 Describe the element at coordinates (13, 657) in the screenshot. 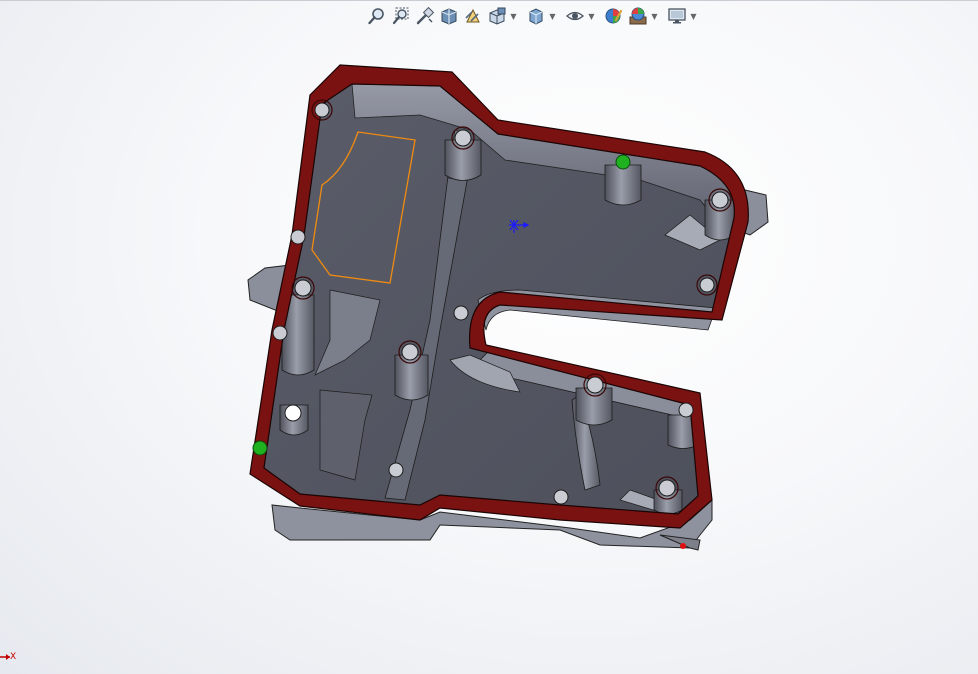

I see `triad-x-label: X` at that location.